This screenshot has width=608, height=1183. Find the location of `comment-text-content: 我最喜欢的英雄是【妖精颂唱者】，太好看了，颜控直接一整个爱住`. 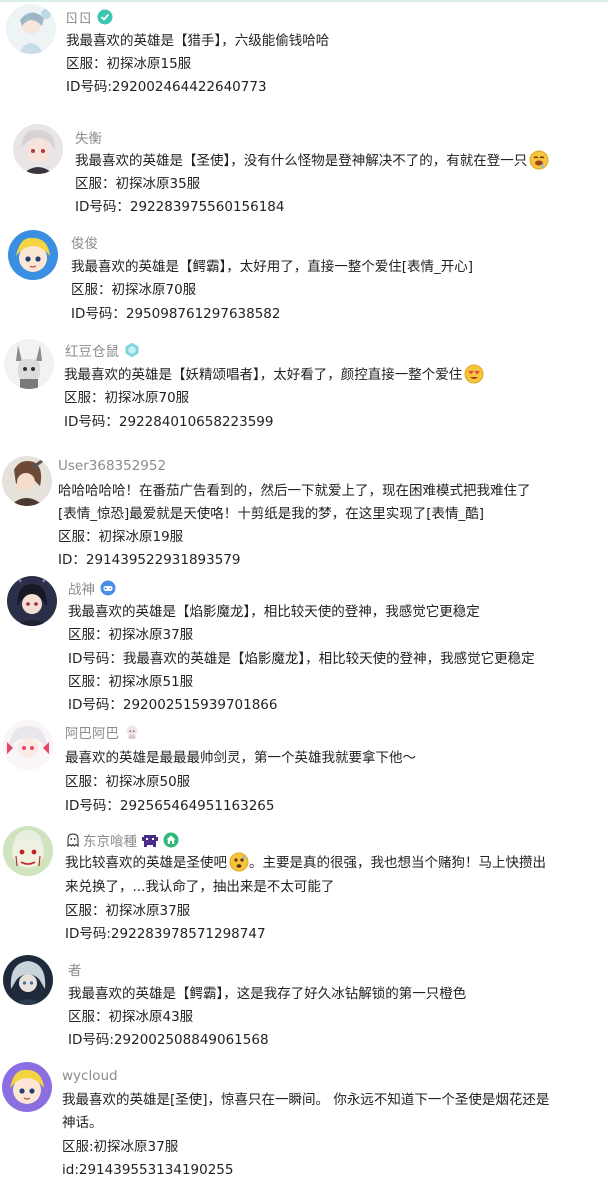

comment-text-content: 我最喜欢的英雄是【妖精颂唱者】，太好看了，颜控直接一整个爱住 is located at coordinates (263, 375).